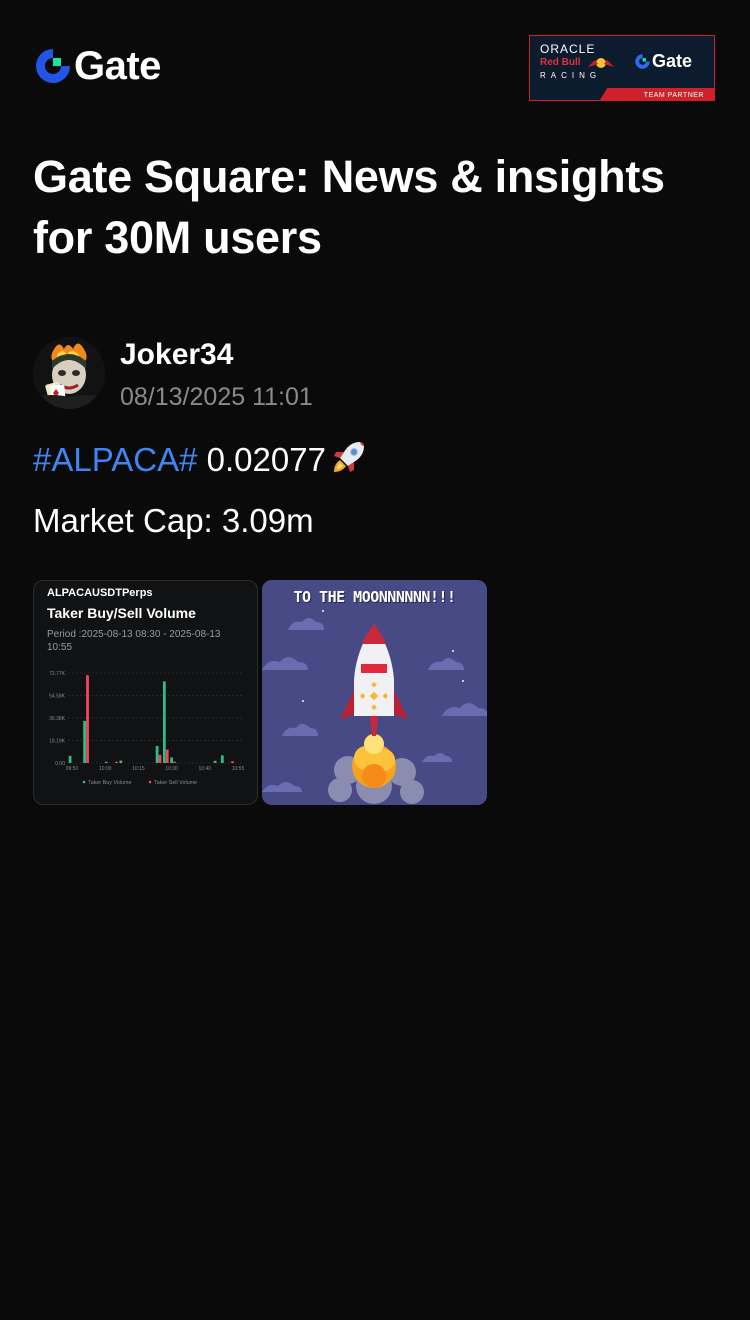 This screenshot has height=1320, width=750. I want to click on gate-logo-text: Gate, so click(117, 66).